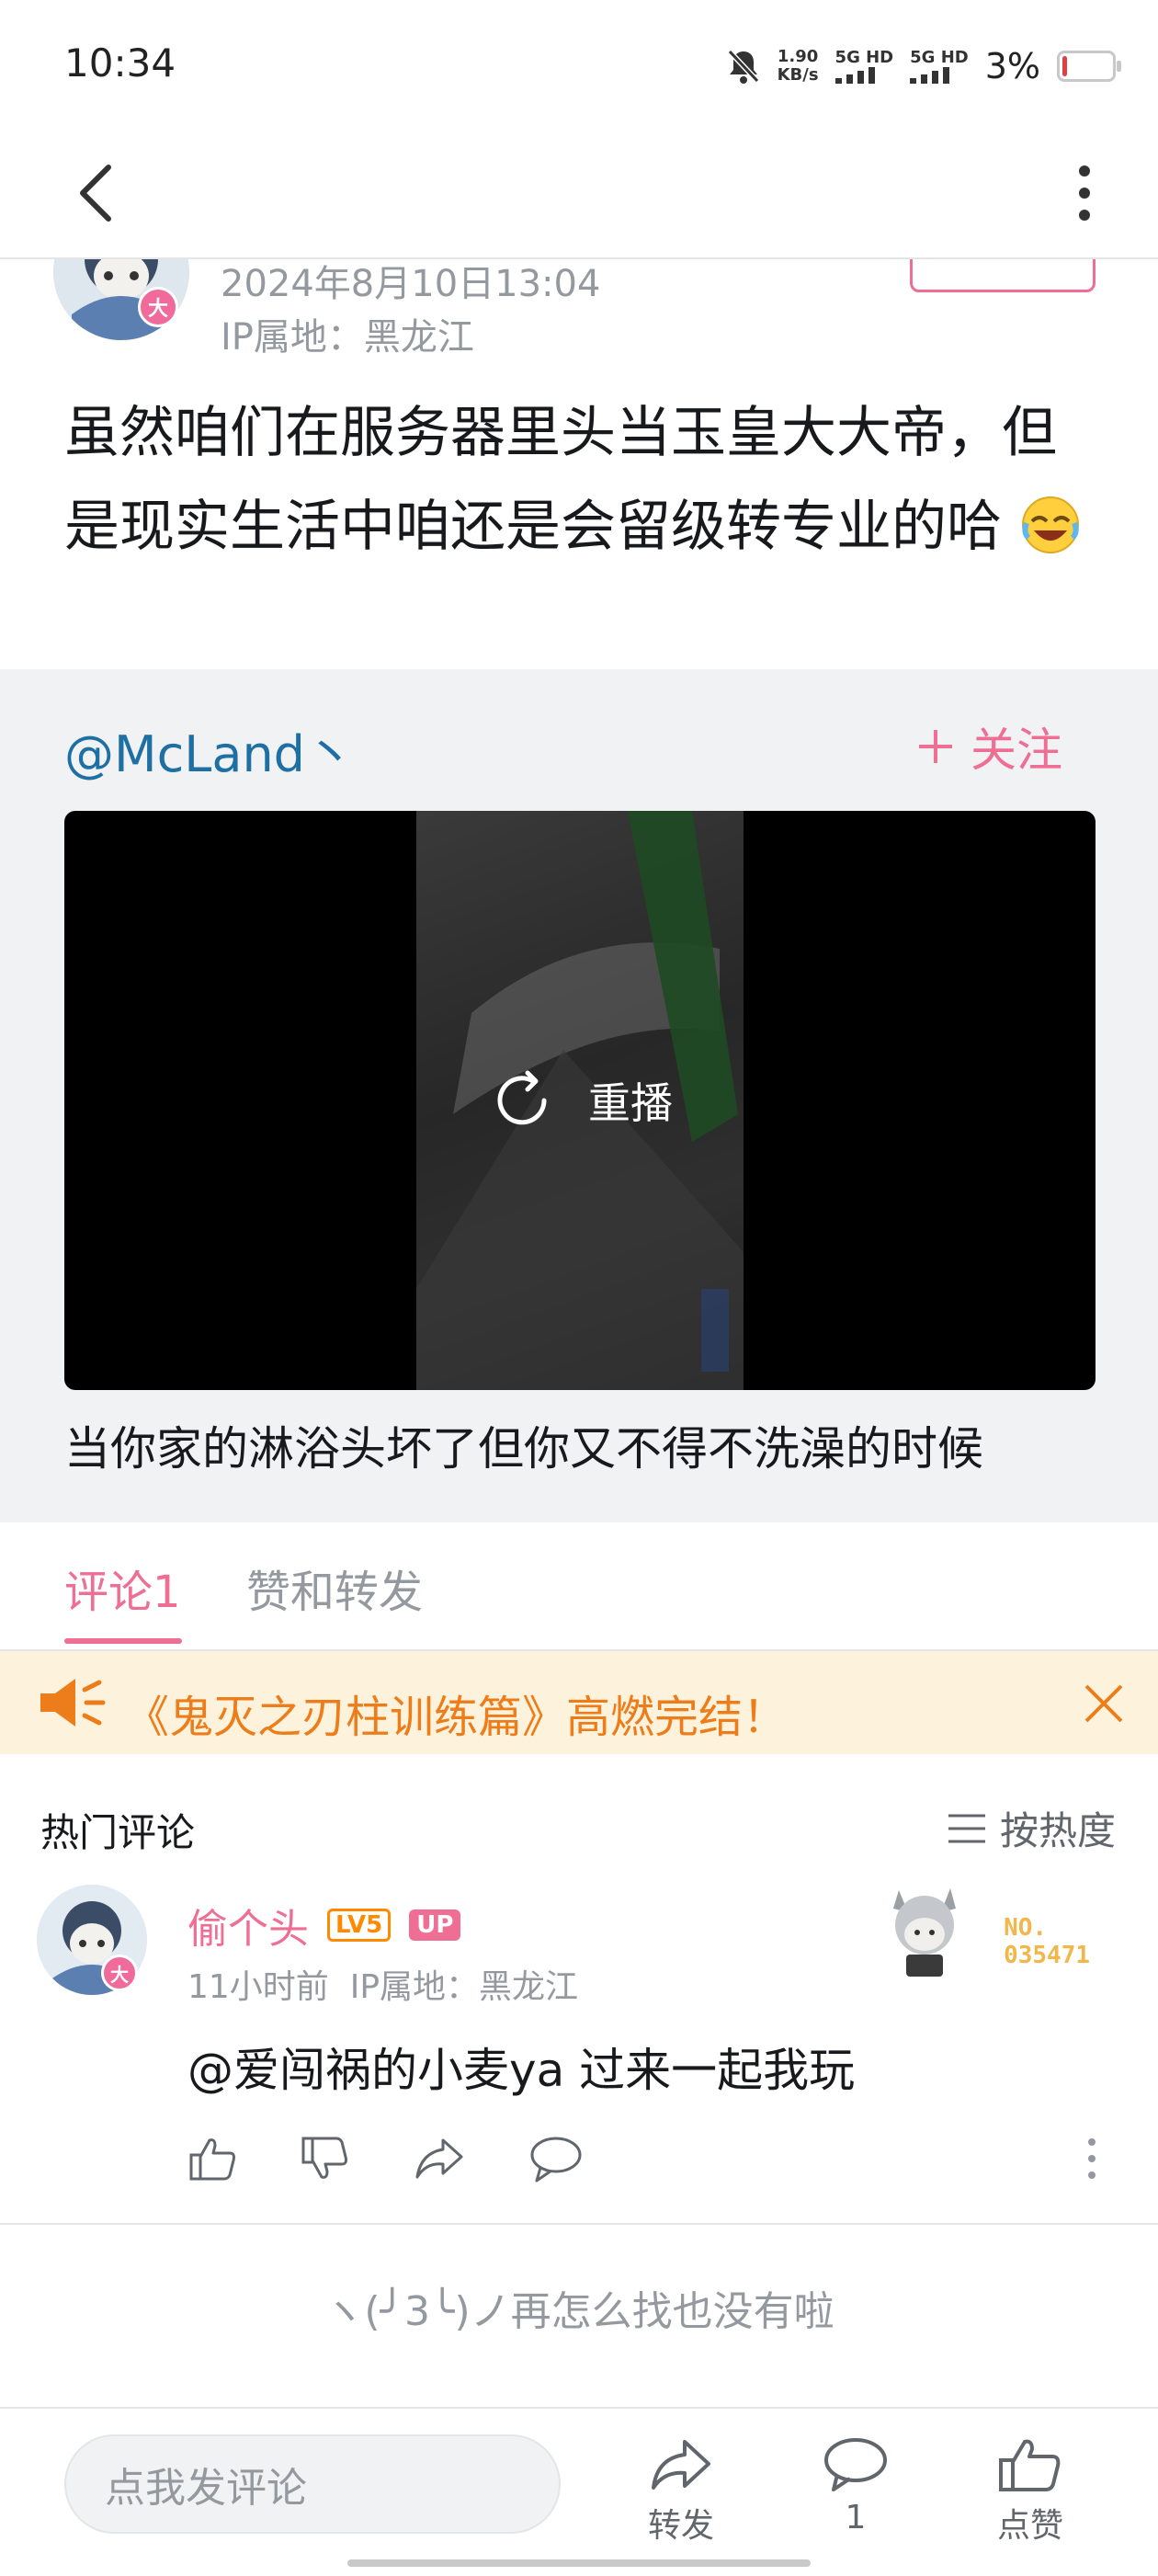  What do you see at coordinates (521, 2070) in the screenshot?
I see `comment-text: @爱闯祸的小麦ya 过来一起我玩` at bounding box center [521, 2070].